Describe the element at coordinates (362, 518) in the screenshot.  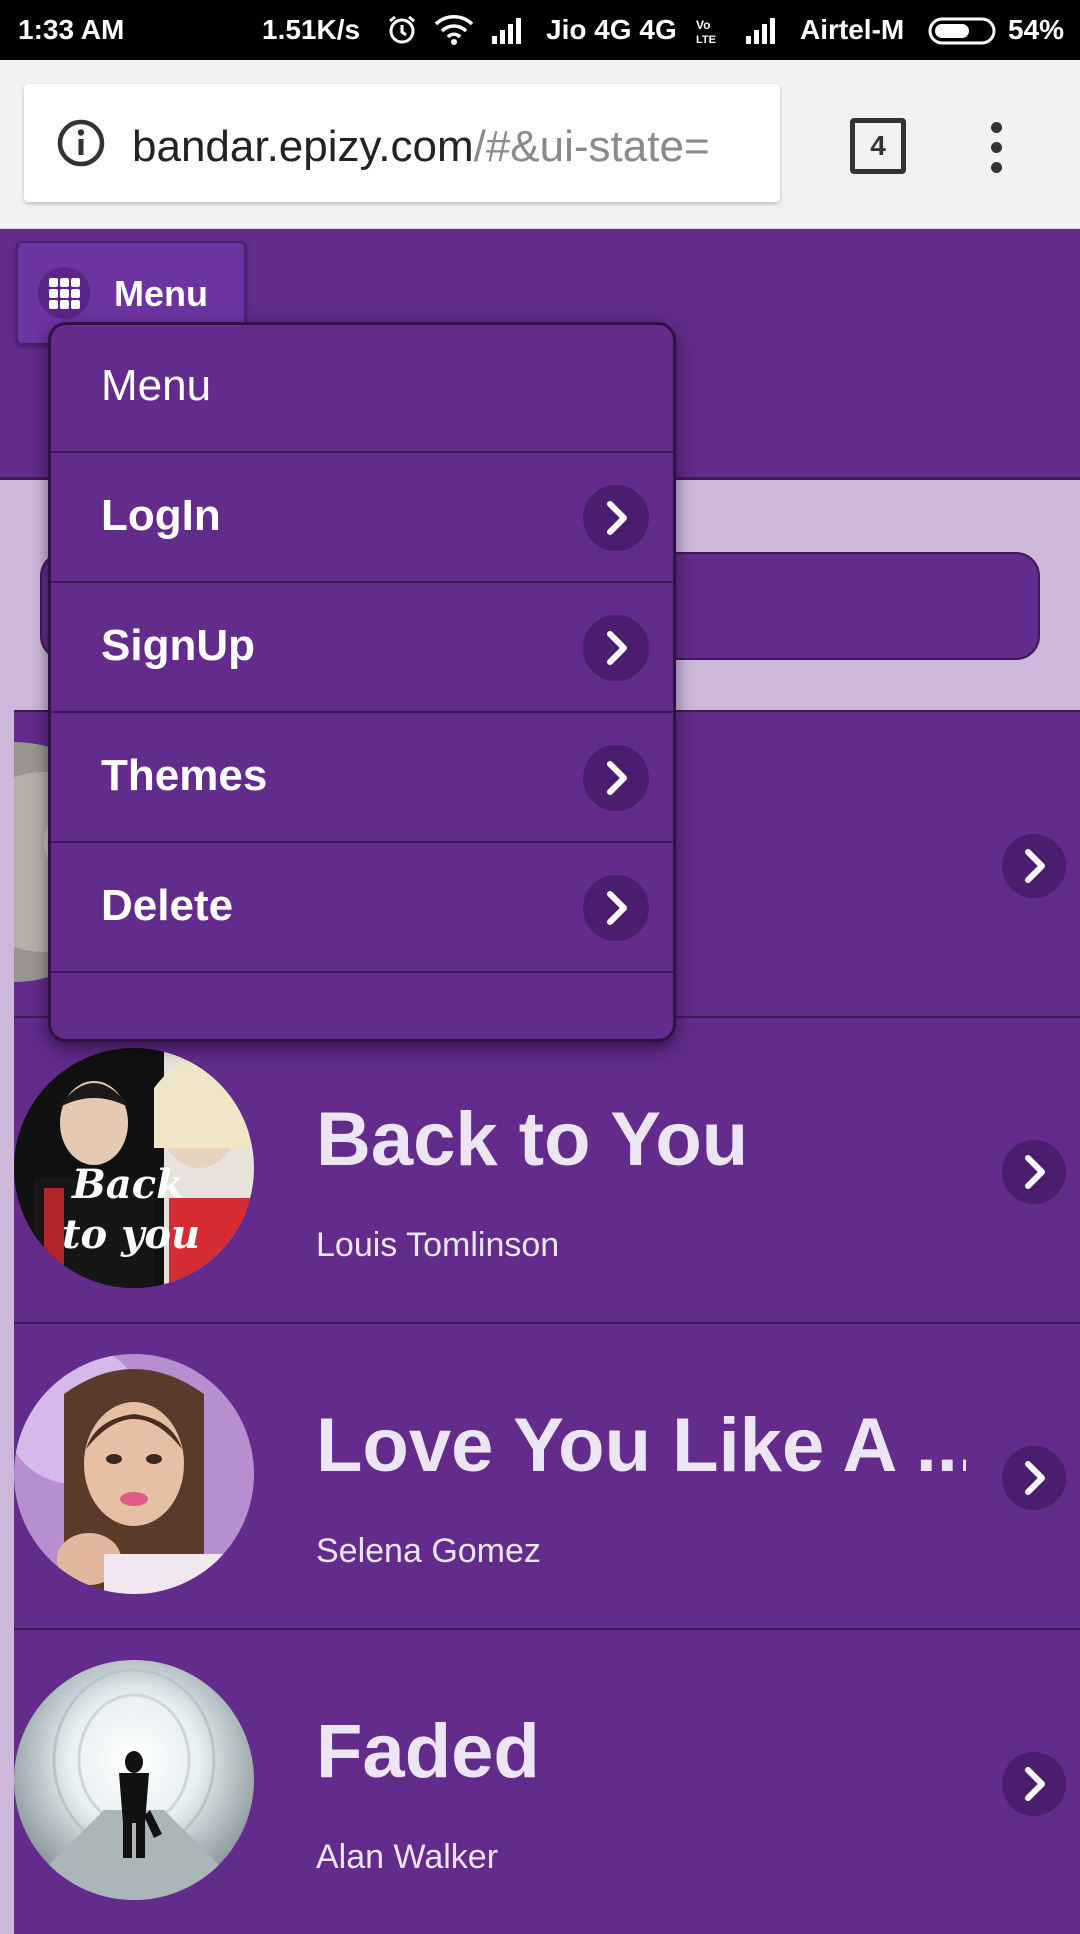
I see `menu-item-login: LogIn` at that location.